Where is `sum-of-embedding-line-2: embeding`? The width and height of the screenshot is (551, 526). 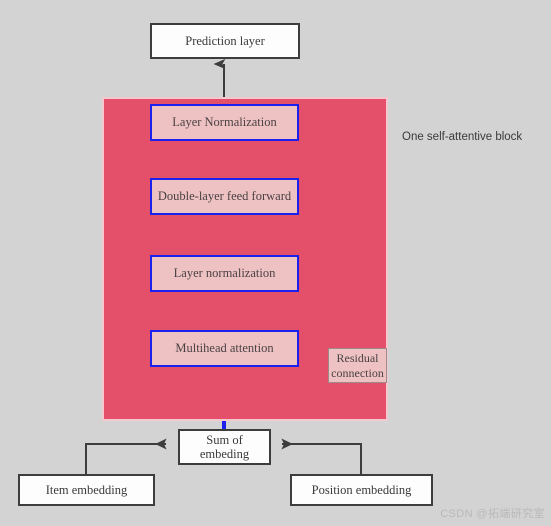 sum-of-embedding-line-2: embeding is located at coordinates (224, 454).